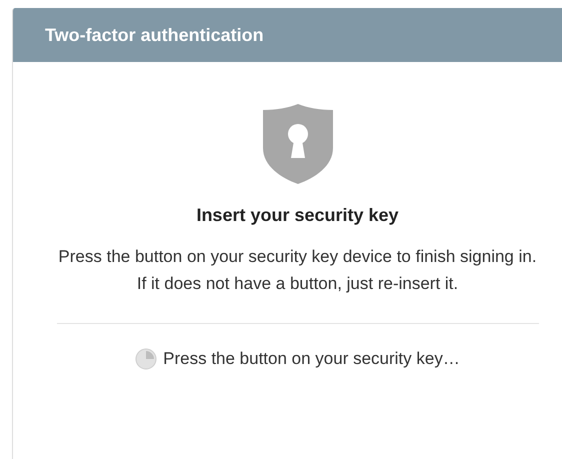  Describe the element at coordinates (297, 215) in the screenshot. I see `prompt-heading: Insert your security key` at that location.